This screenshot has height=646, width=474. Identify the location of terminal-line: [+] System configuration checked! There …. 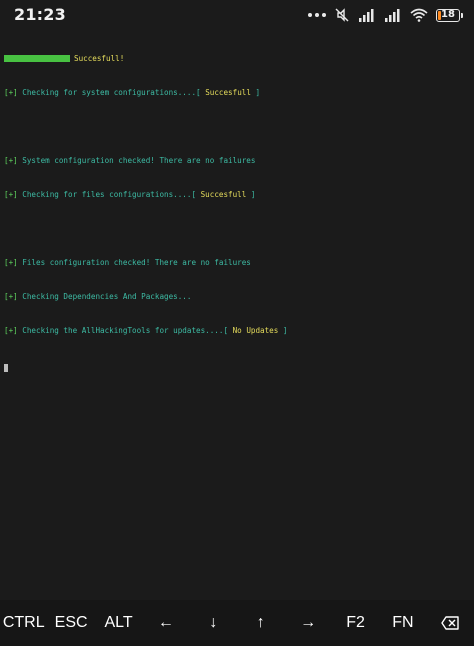
(130, 160).